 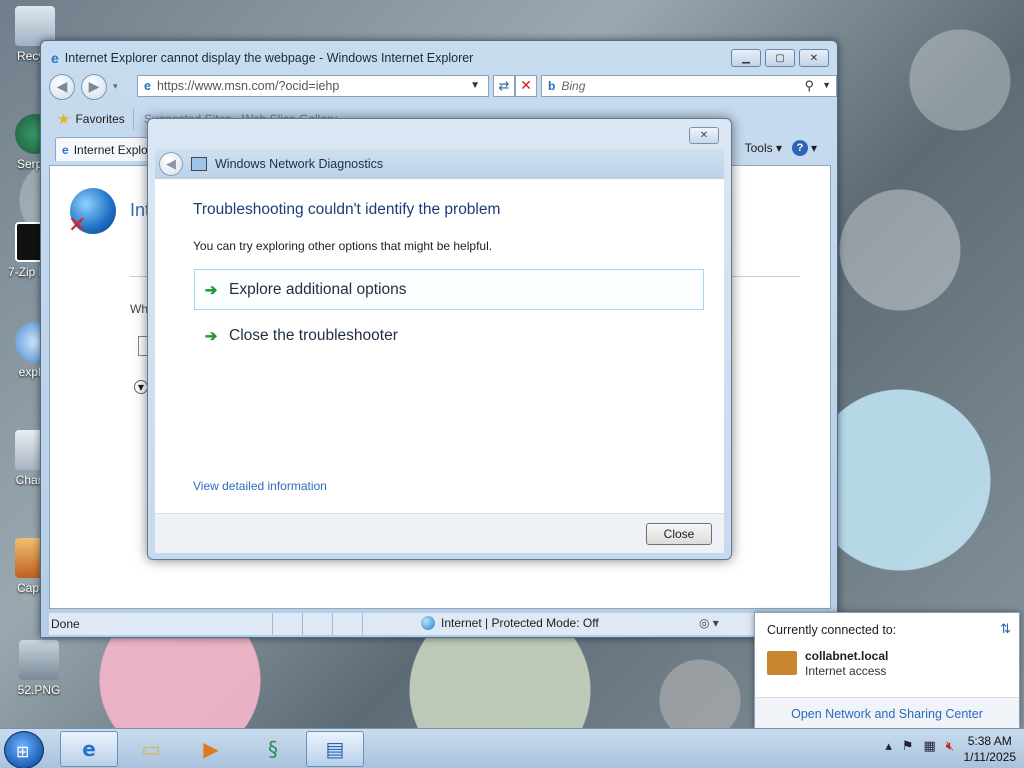 What do you see at coordinates (526, 86) in the screenshot?
I see `stop-button: ✕` at bounding box center [526, 86].